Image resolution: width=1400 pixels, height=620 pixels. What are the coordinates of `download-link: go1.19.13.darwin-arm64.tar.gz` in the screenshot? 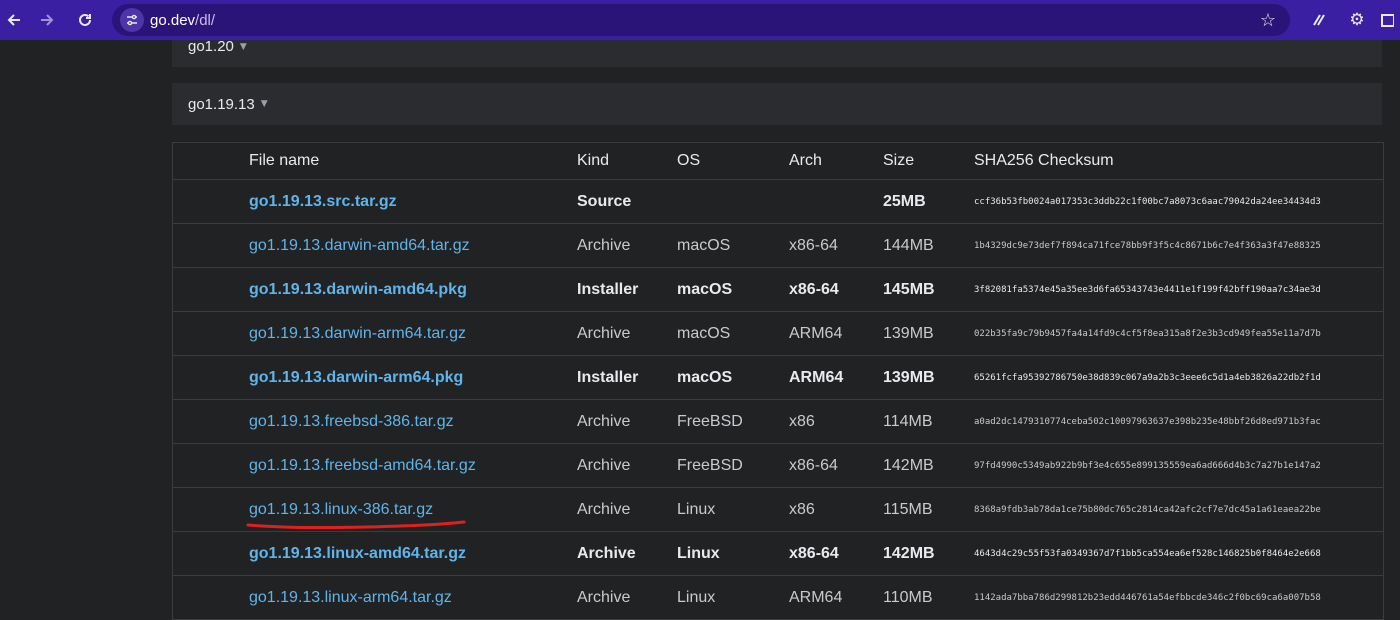 It's located at (357, 333).